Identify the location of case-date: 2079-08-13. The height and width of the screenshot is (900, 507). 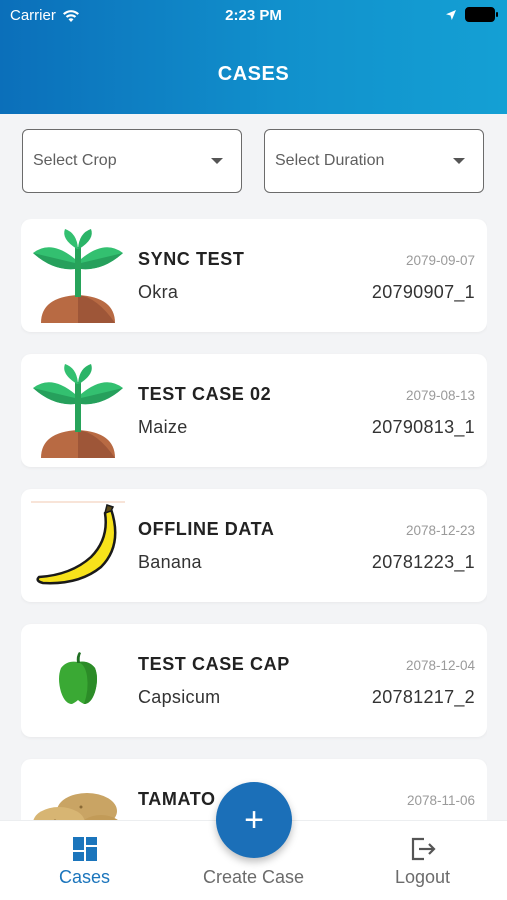
(440, 395).